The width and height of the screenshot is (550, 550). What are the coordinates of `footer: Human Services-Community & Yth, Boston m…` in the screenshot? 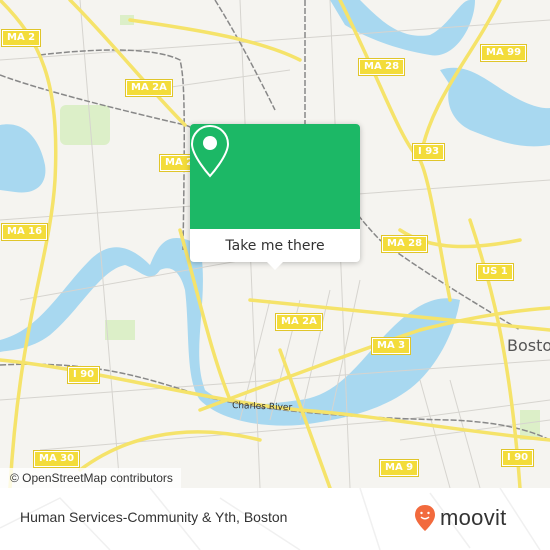 It's located at (275, 519).